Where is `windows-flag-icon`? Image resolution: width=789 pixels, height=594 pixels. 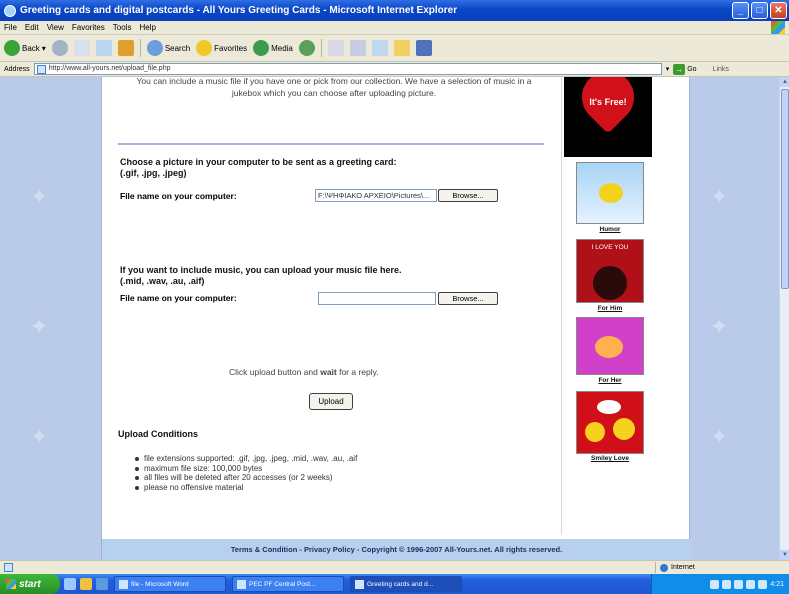
windows-flag-icon is located at coordinates (11, 584).